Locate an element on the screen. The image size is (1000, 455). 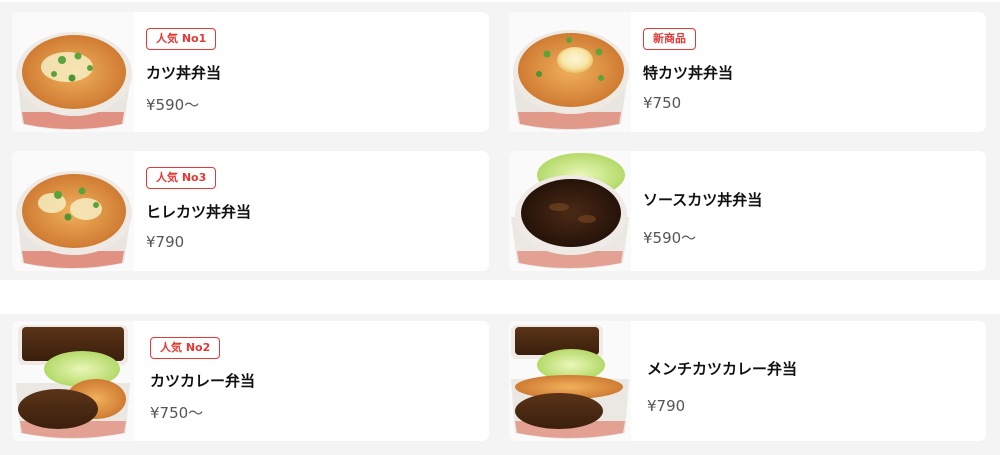
item-name: カツ丼弁当 is located at coordinates (184, 73).